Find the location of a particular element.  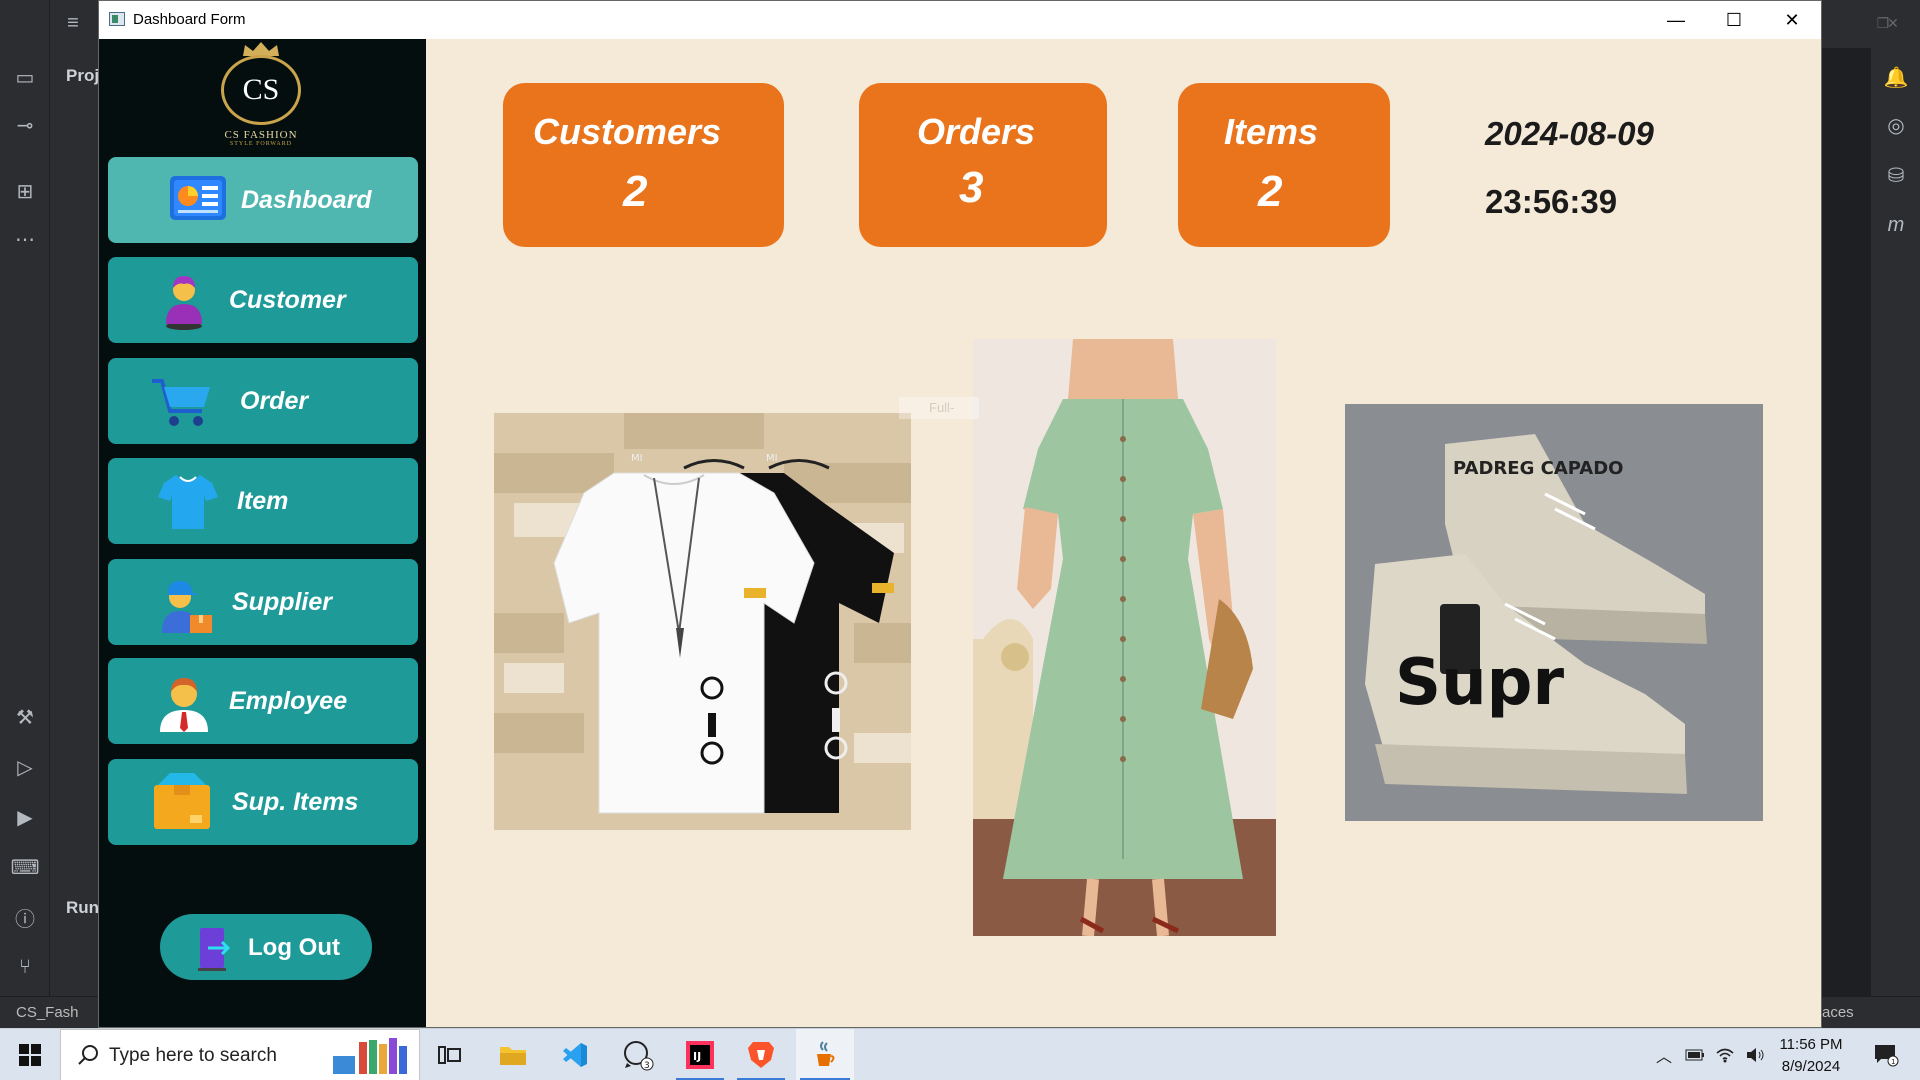

box-icon is located at coordinates (182, 801).